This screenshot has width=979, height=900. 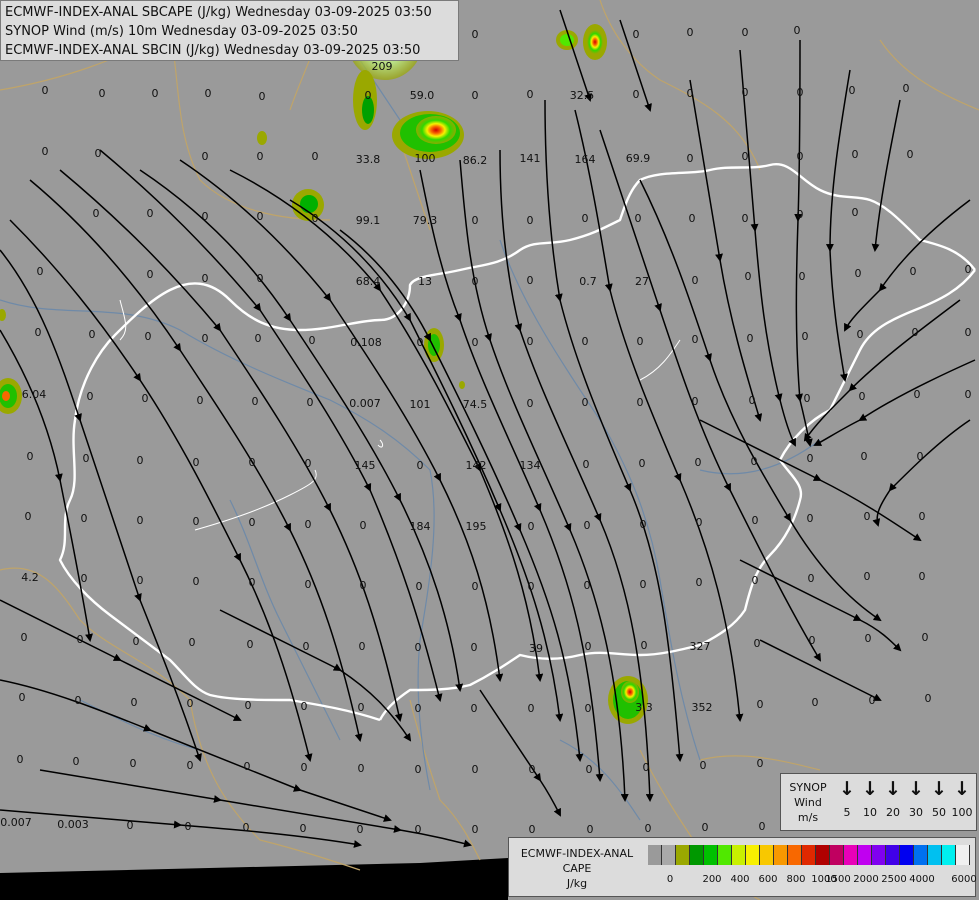 I want to click on cin-value-label: 33.8, so click(x=368, y=159).